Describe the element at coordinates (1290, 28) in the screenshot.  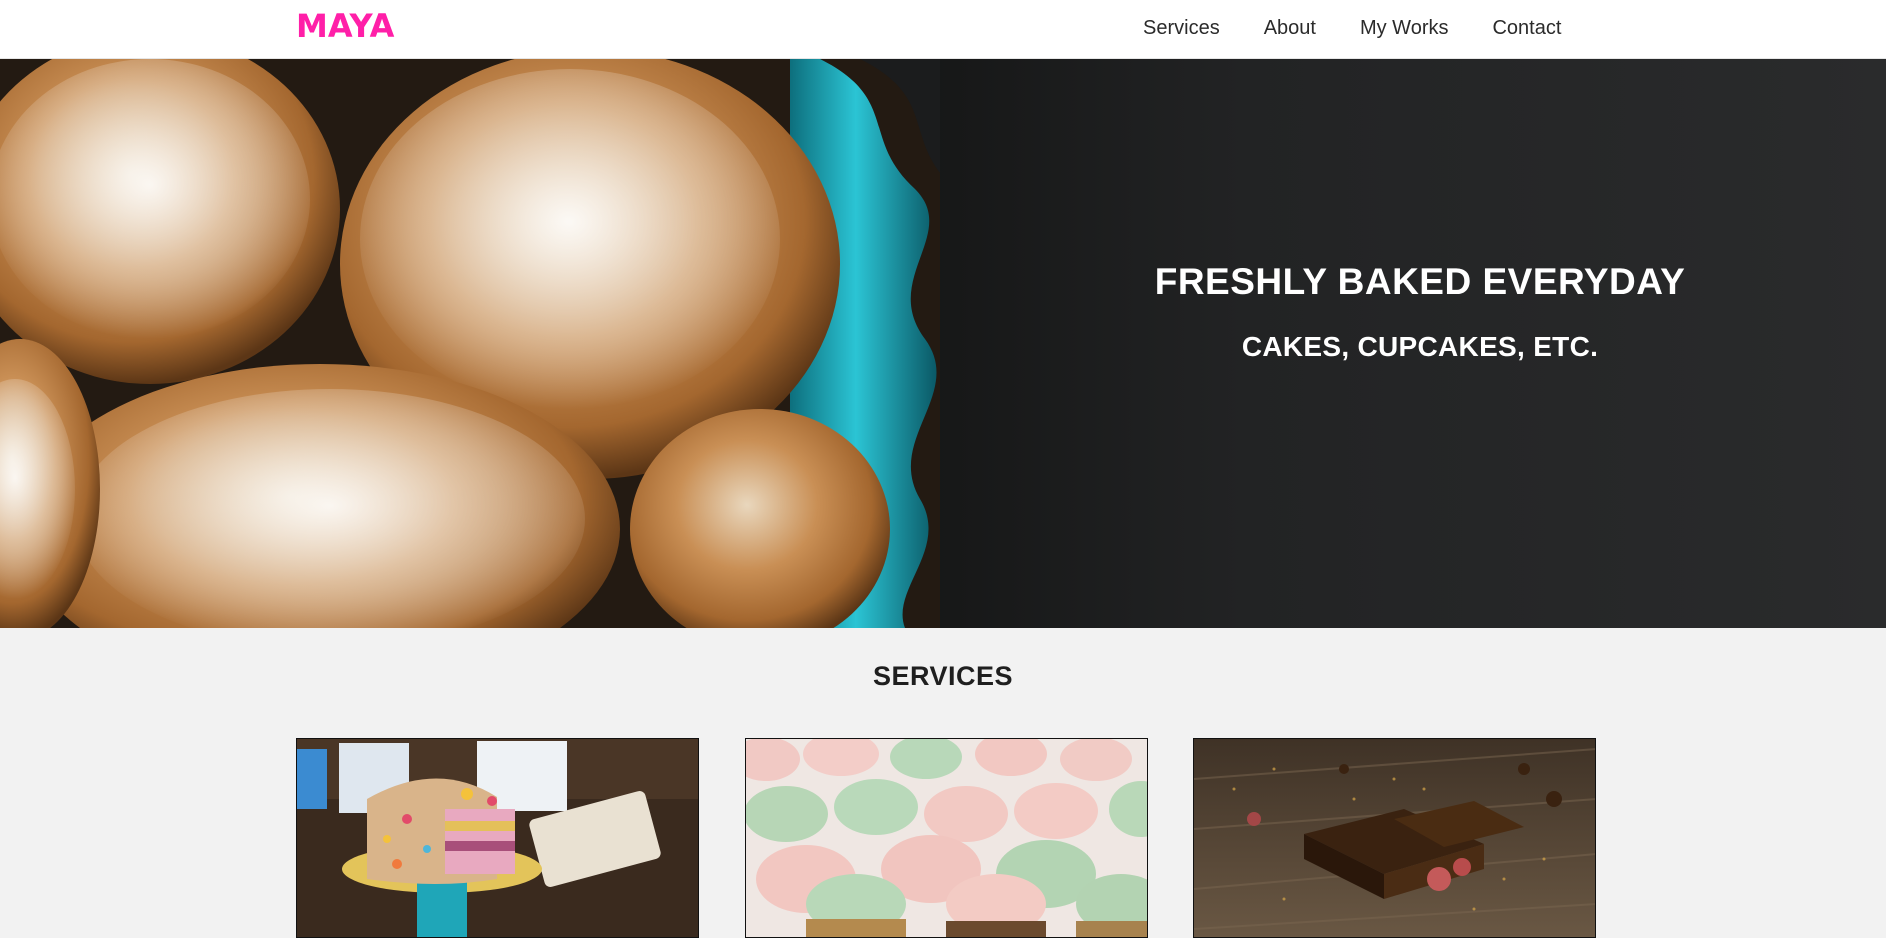
I see `nav-item-about: About` at that location.